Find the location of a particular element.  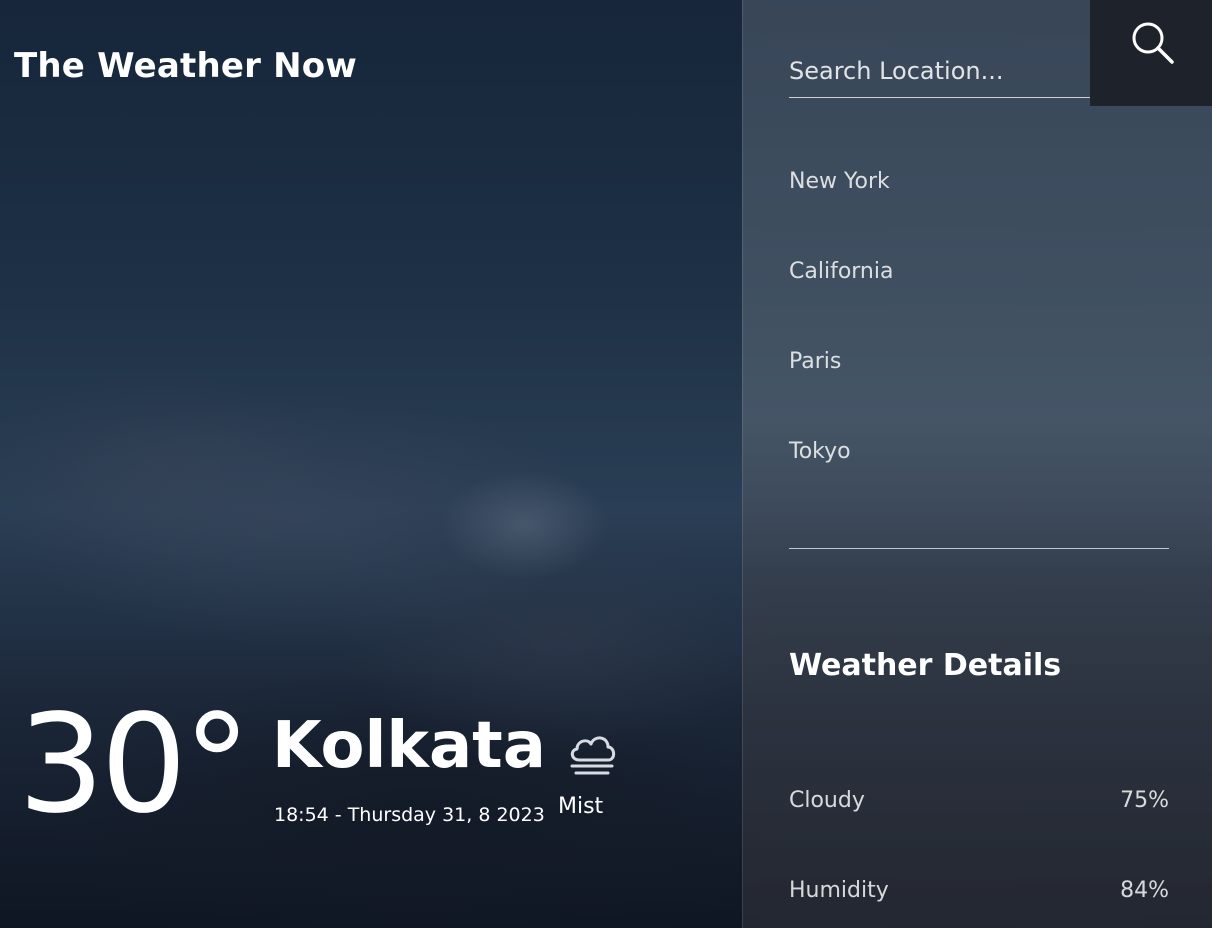

location-list: New York California Paris Tokyo is located at coordinates (841, 340).